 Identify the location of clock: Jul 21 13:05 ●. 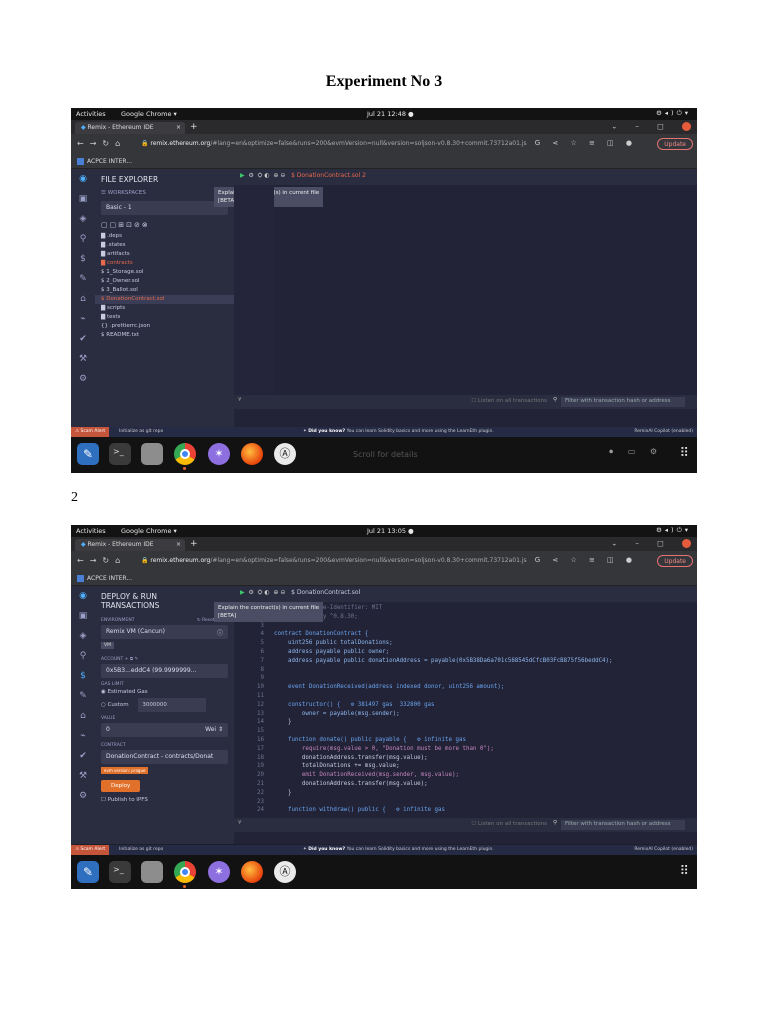
(390, 531).